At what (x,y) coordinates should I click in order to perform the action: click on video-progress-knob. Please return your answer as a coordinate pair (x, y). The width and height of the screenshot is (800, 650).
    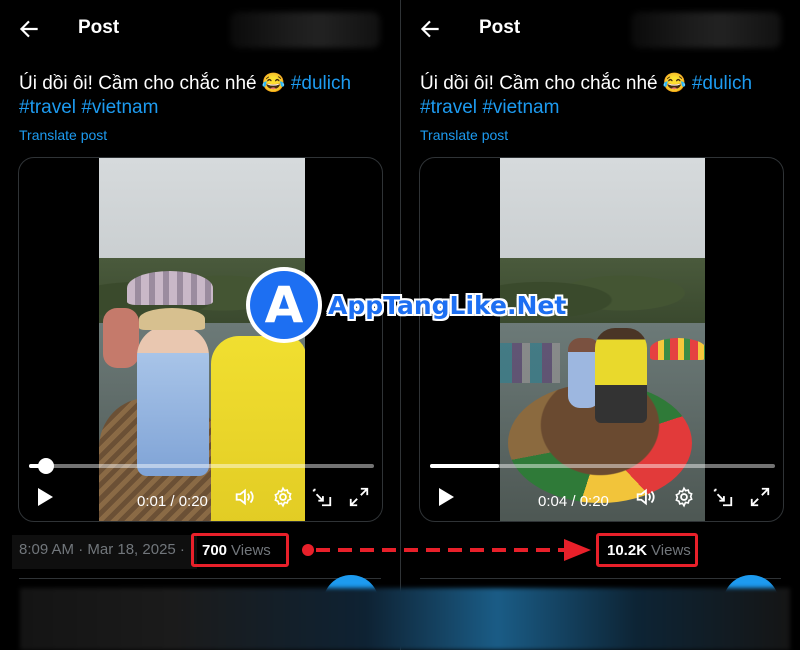
    Looking at the image, I should click on (46, 466).